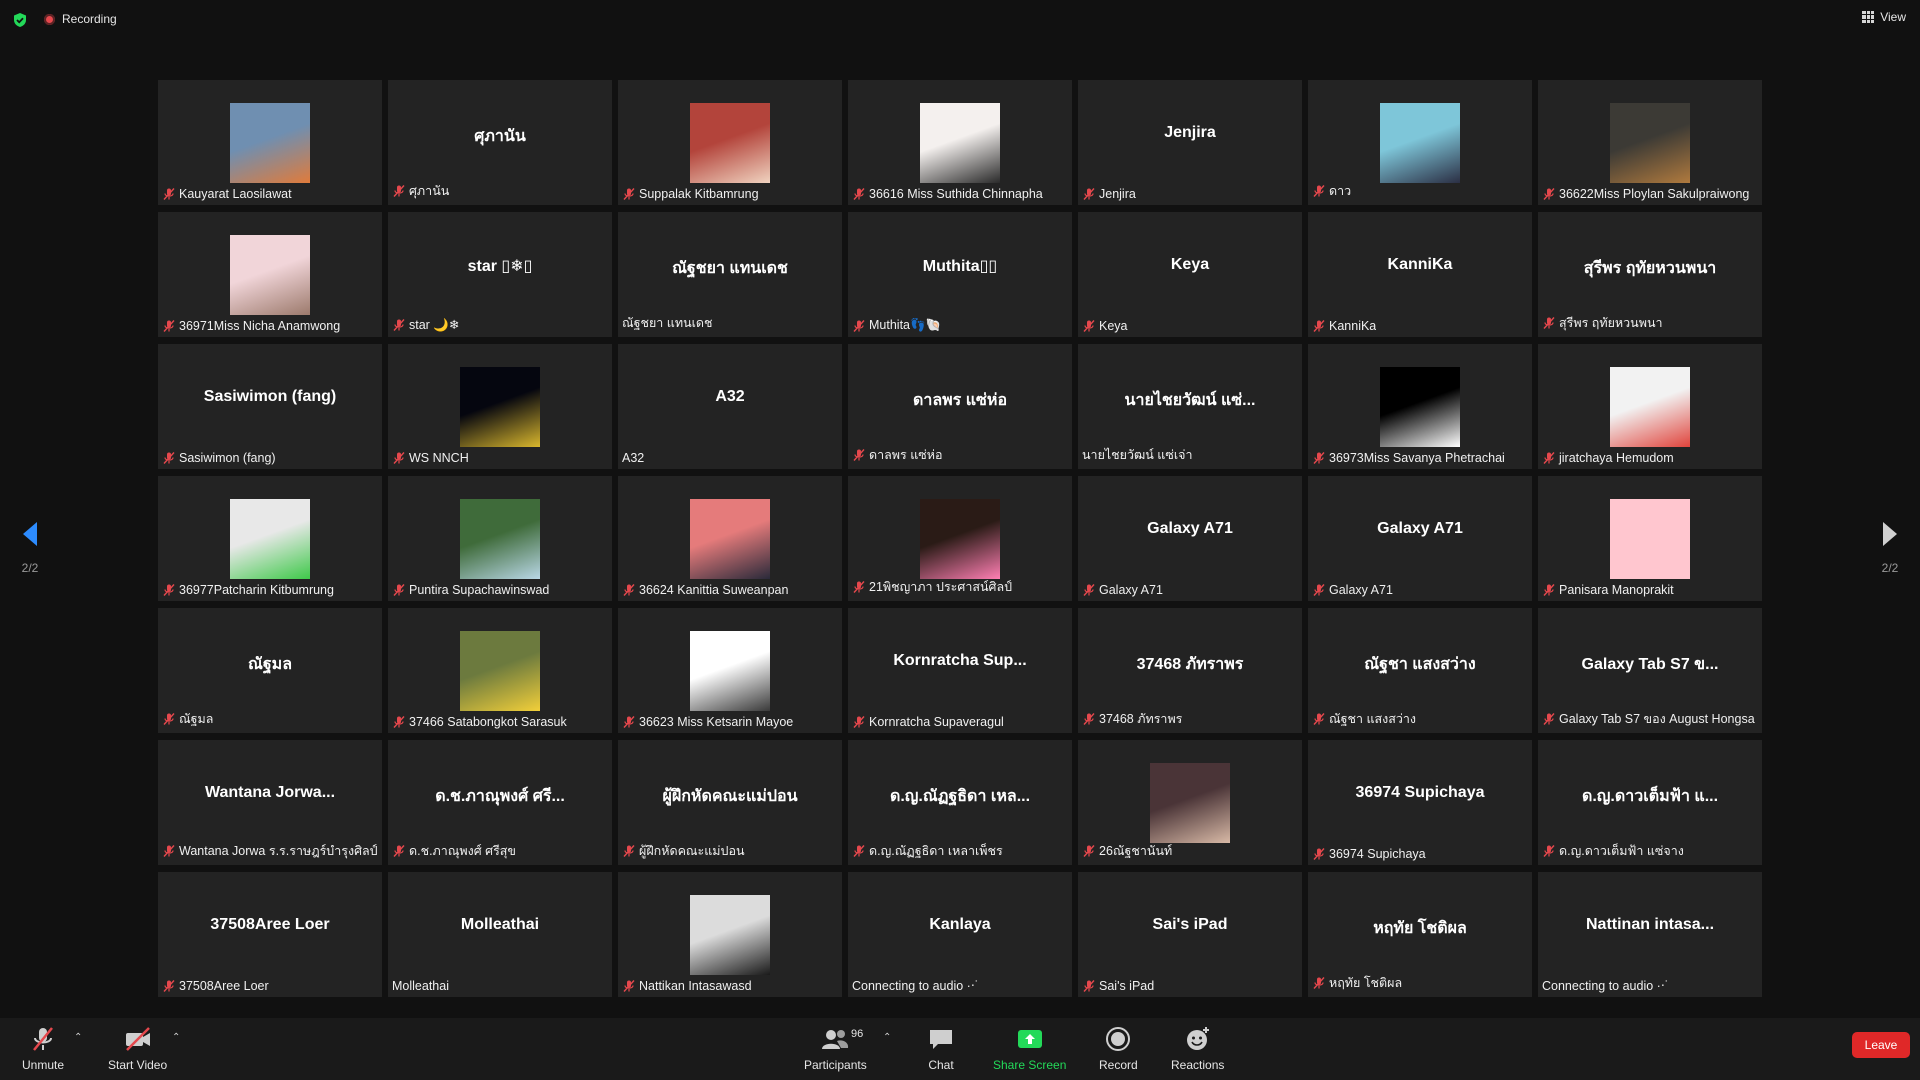  I want to click on participant-tile: Kauyarat Laosilawat, so click(270, 142).